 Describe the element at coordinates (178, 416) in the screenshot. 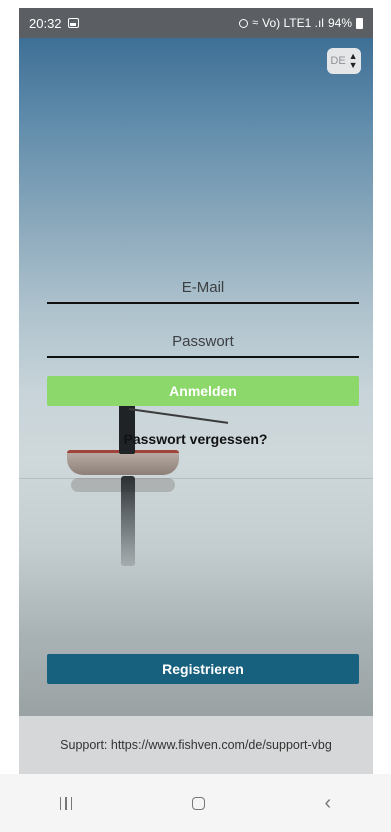

I see `fishing-rod` at that location.